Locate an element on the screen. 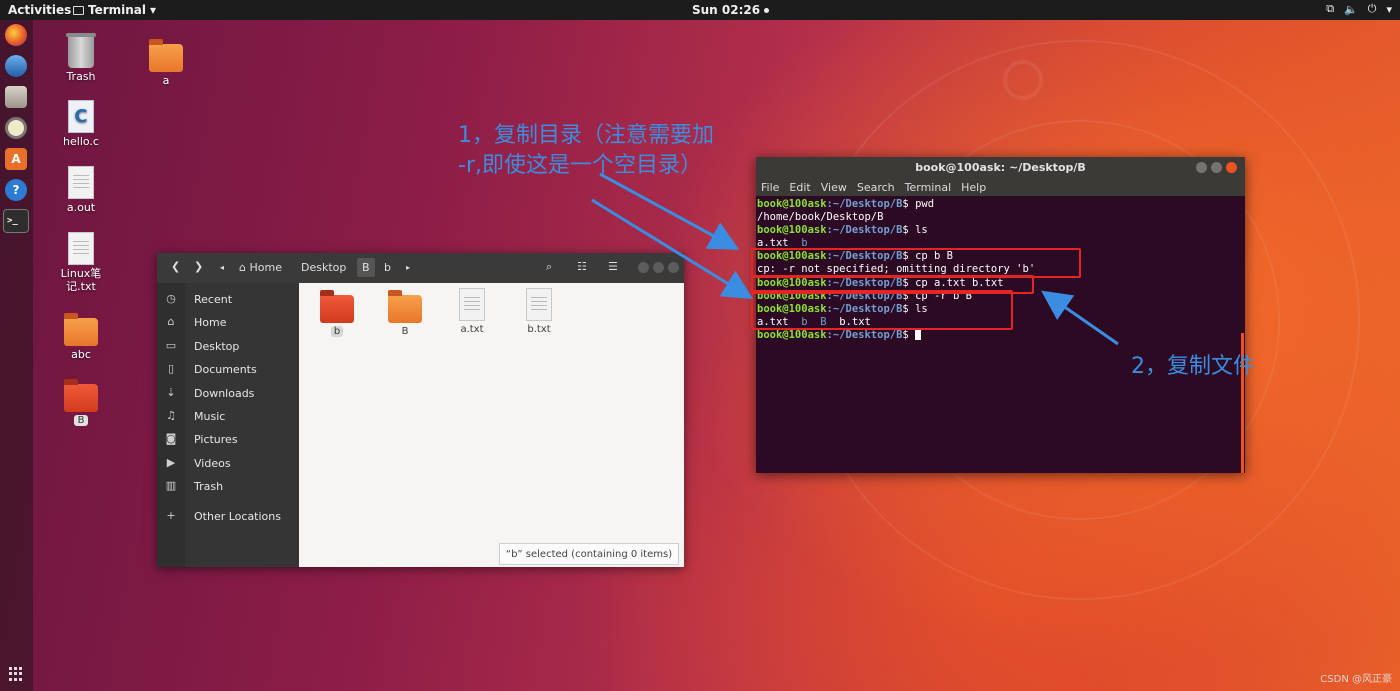  sidebar-item-downloads: ⇣ Downloads is located at coordinates (228, 394).